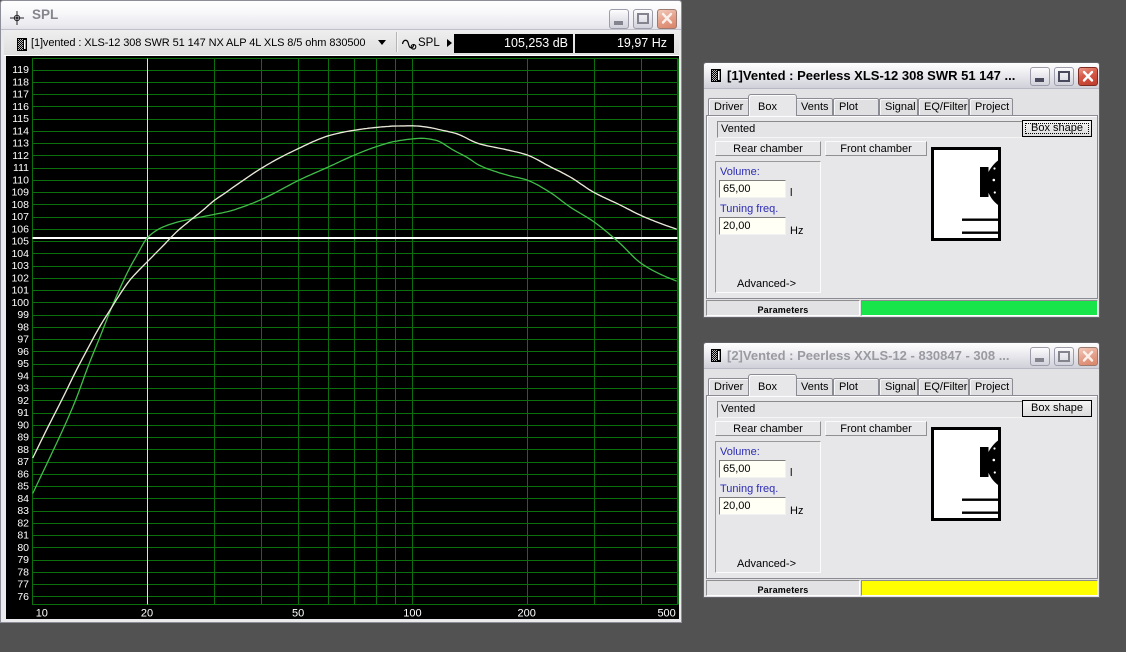 This screenshot has height=652, width=1126. Describe the element at coordinates (20, 119) in the screenshot. I see `svg-text: 115` at that location.